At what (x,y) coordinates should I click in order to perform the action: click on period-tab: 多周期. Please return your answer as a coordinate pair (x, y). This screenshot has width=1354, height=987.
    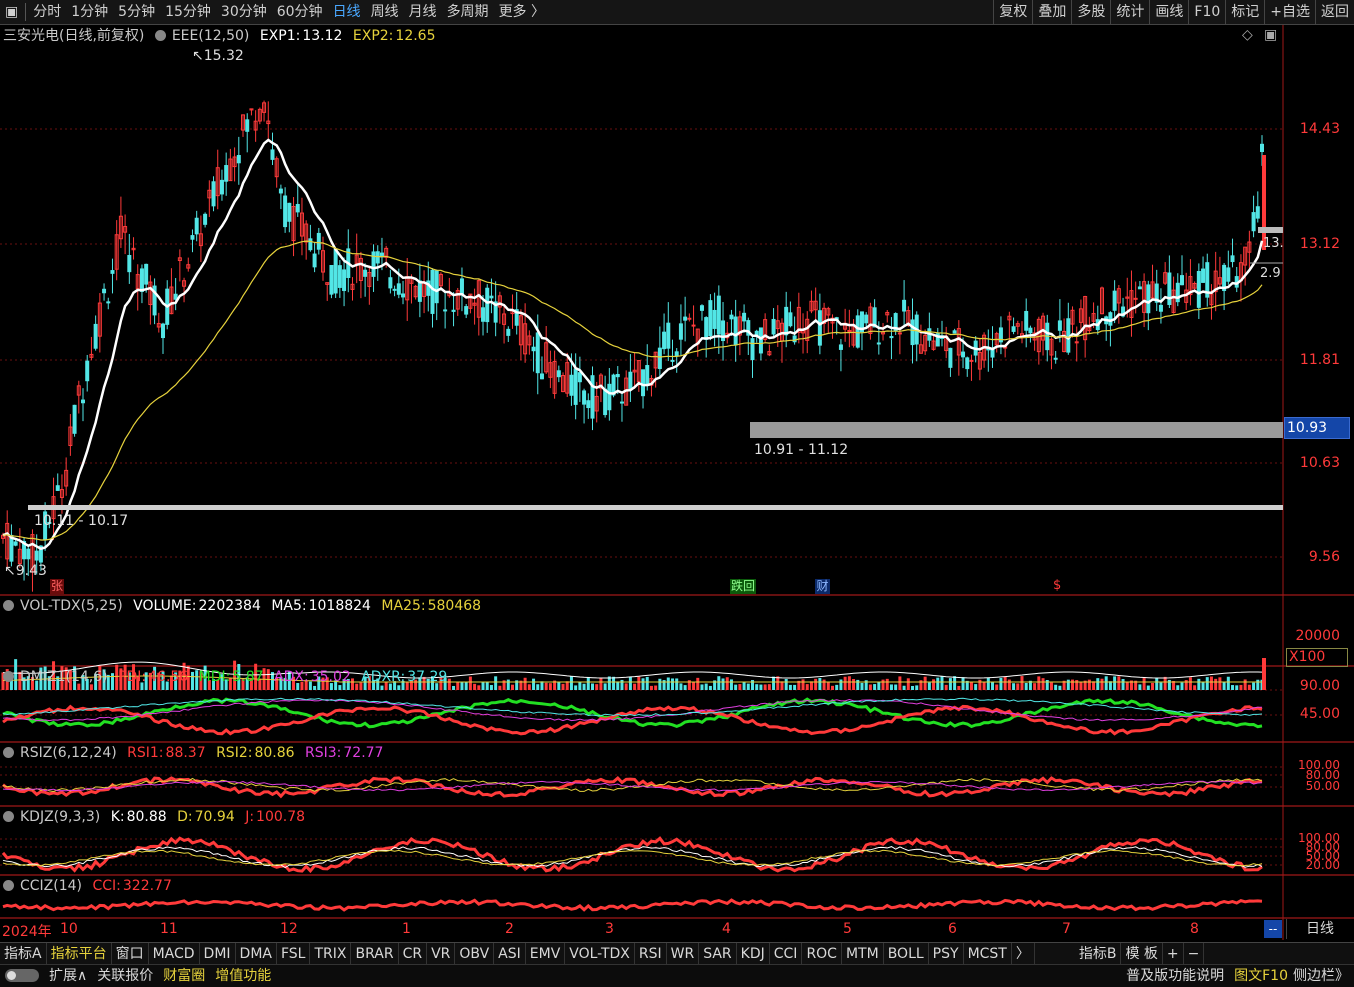
    Looking at the image, I should click on (468, 12).